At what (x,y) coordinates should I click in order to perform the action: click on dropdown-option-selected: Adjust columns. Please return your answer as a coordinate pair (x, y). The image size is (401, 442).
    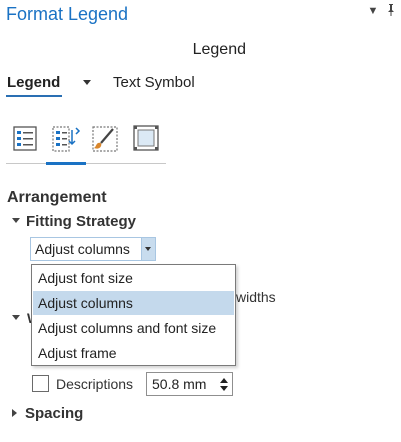
    Looking at the image, I should click on (133, 303).